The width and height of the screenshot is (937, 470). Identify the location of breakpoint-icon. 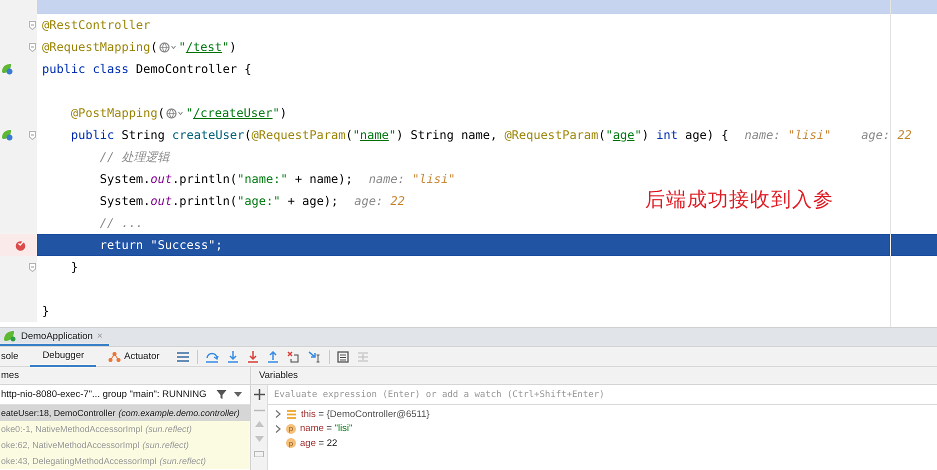
(20, 245).